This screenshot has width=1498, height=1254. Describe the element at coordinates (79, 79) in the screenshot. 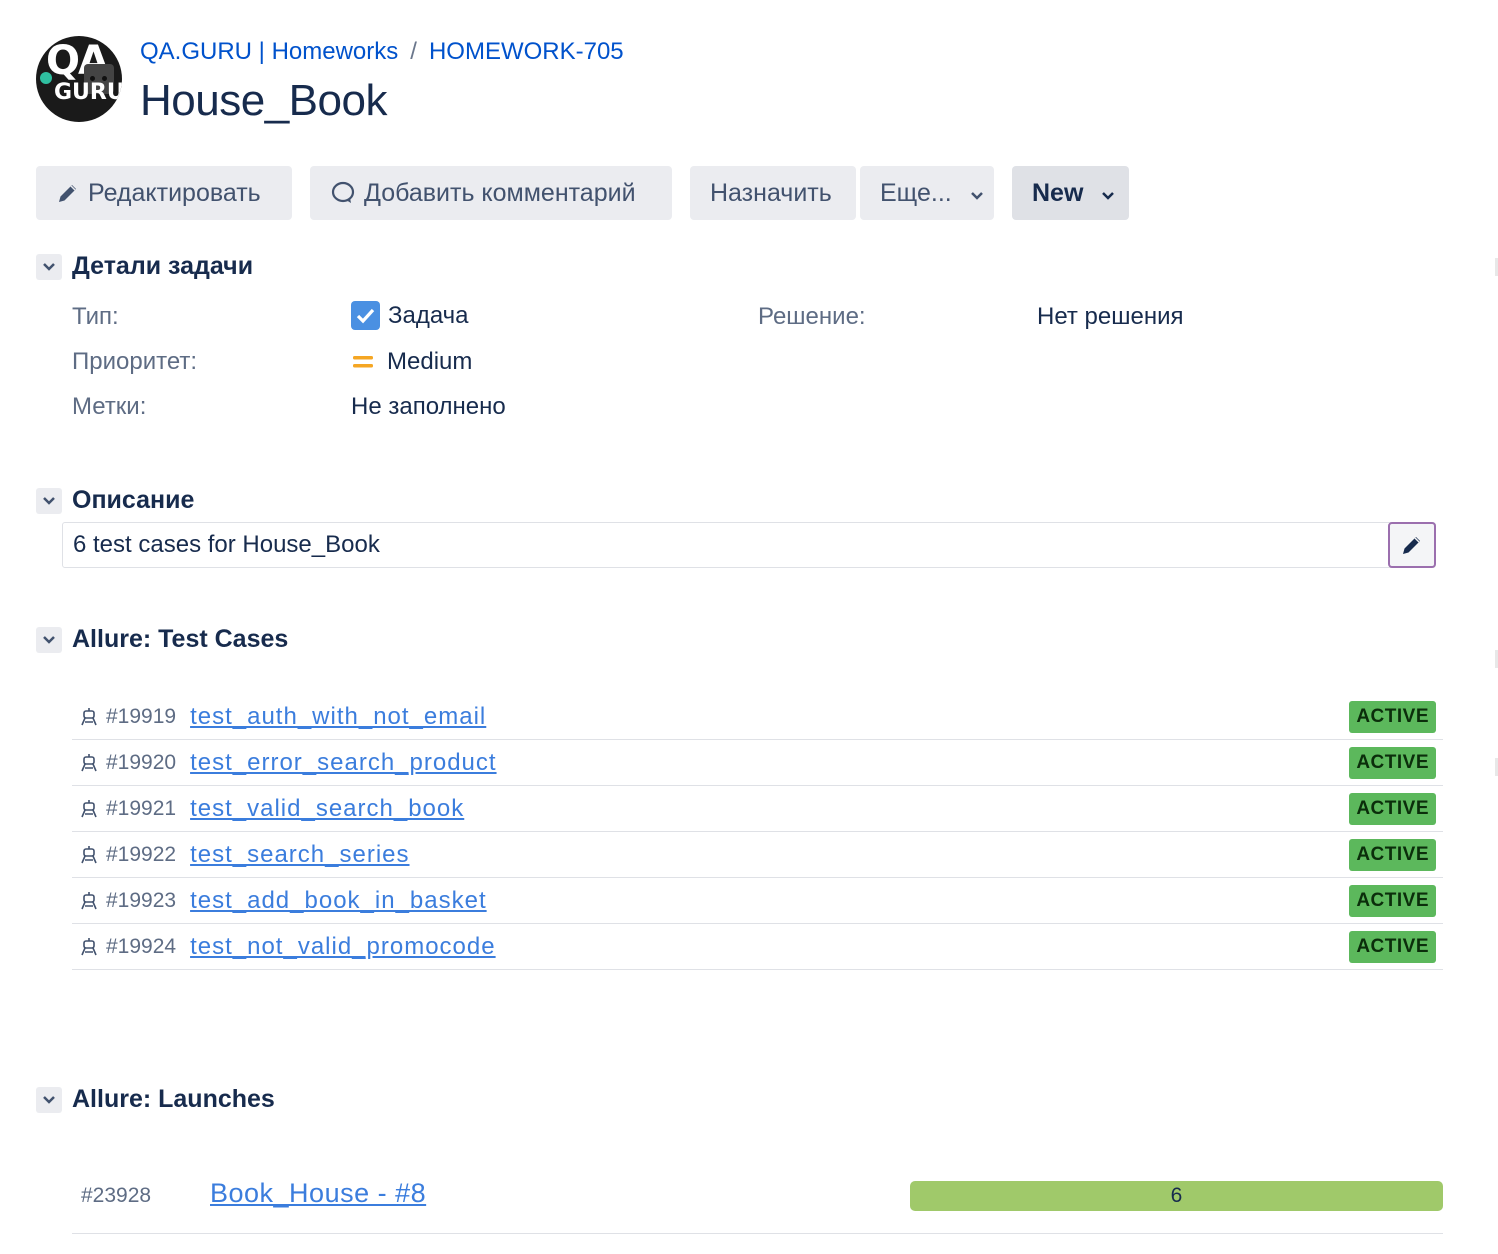

I see `project-avatar: QA GURU` at that location.